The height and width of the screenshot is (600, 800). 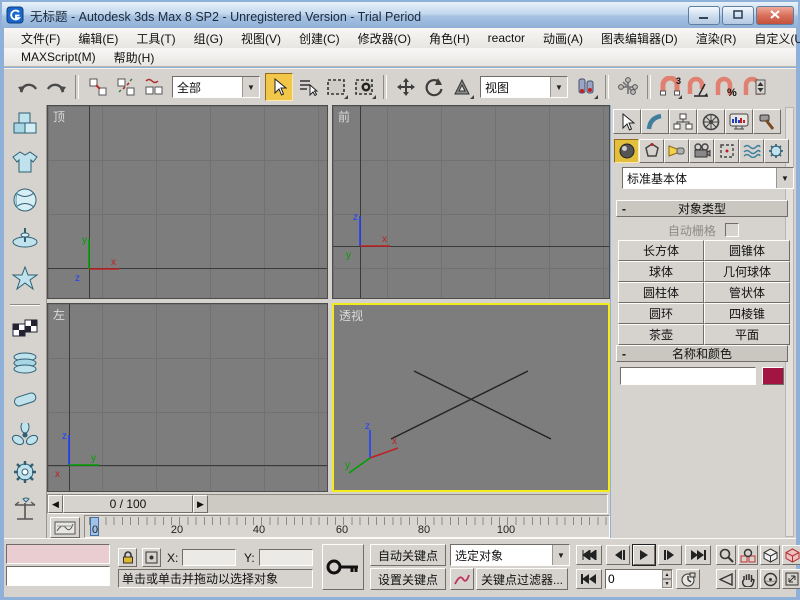 What do you see at coordinates (589, 555) in the screenshot?
I see `go-to-start-button` at bounding box center [589, 555].